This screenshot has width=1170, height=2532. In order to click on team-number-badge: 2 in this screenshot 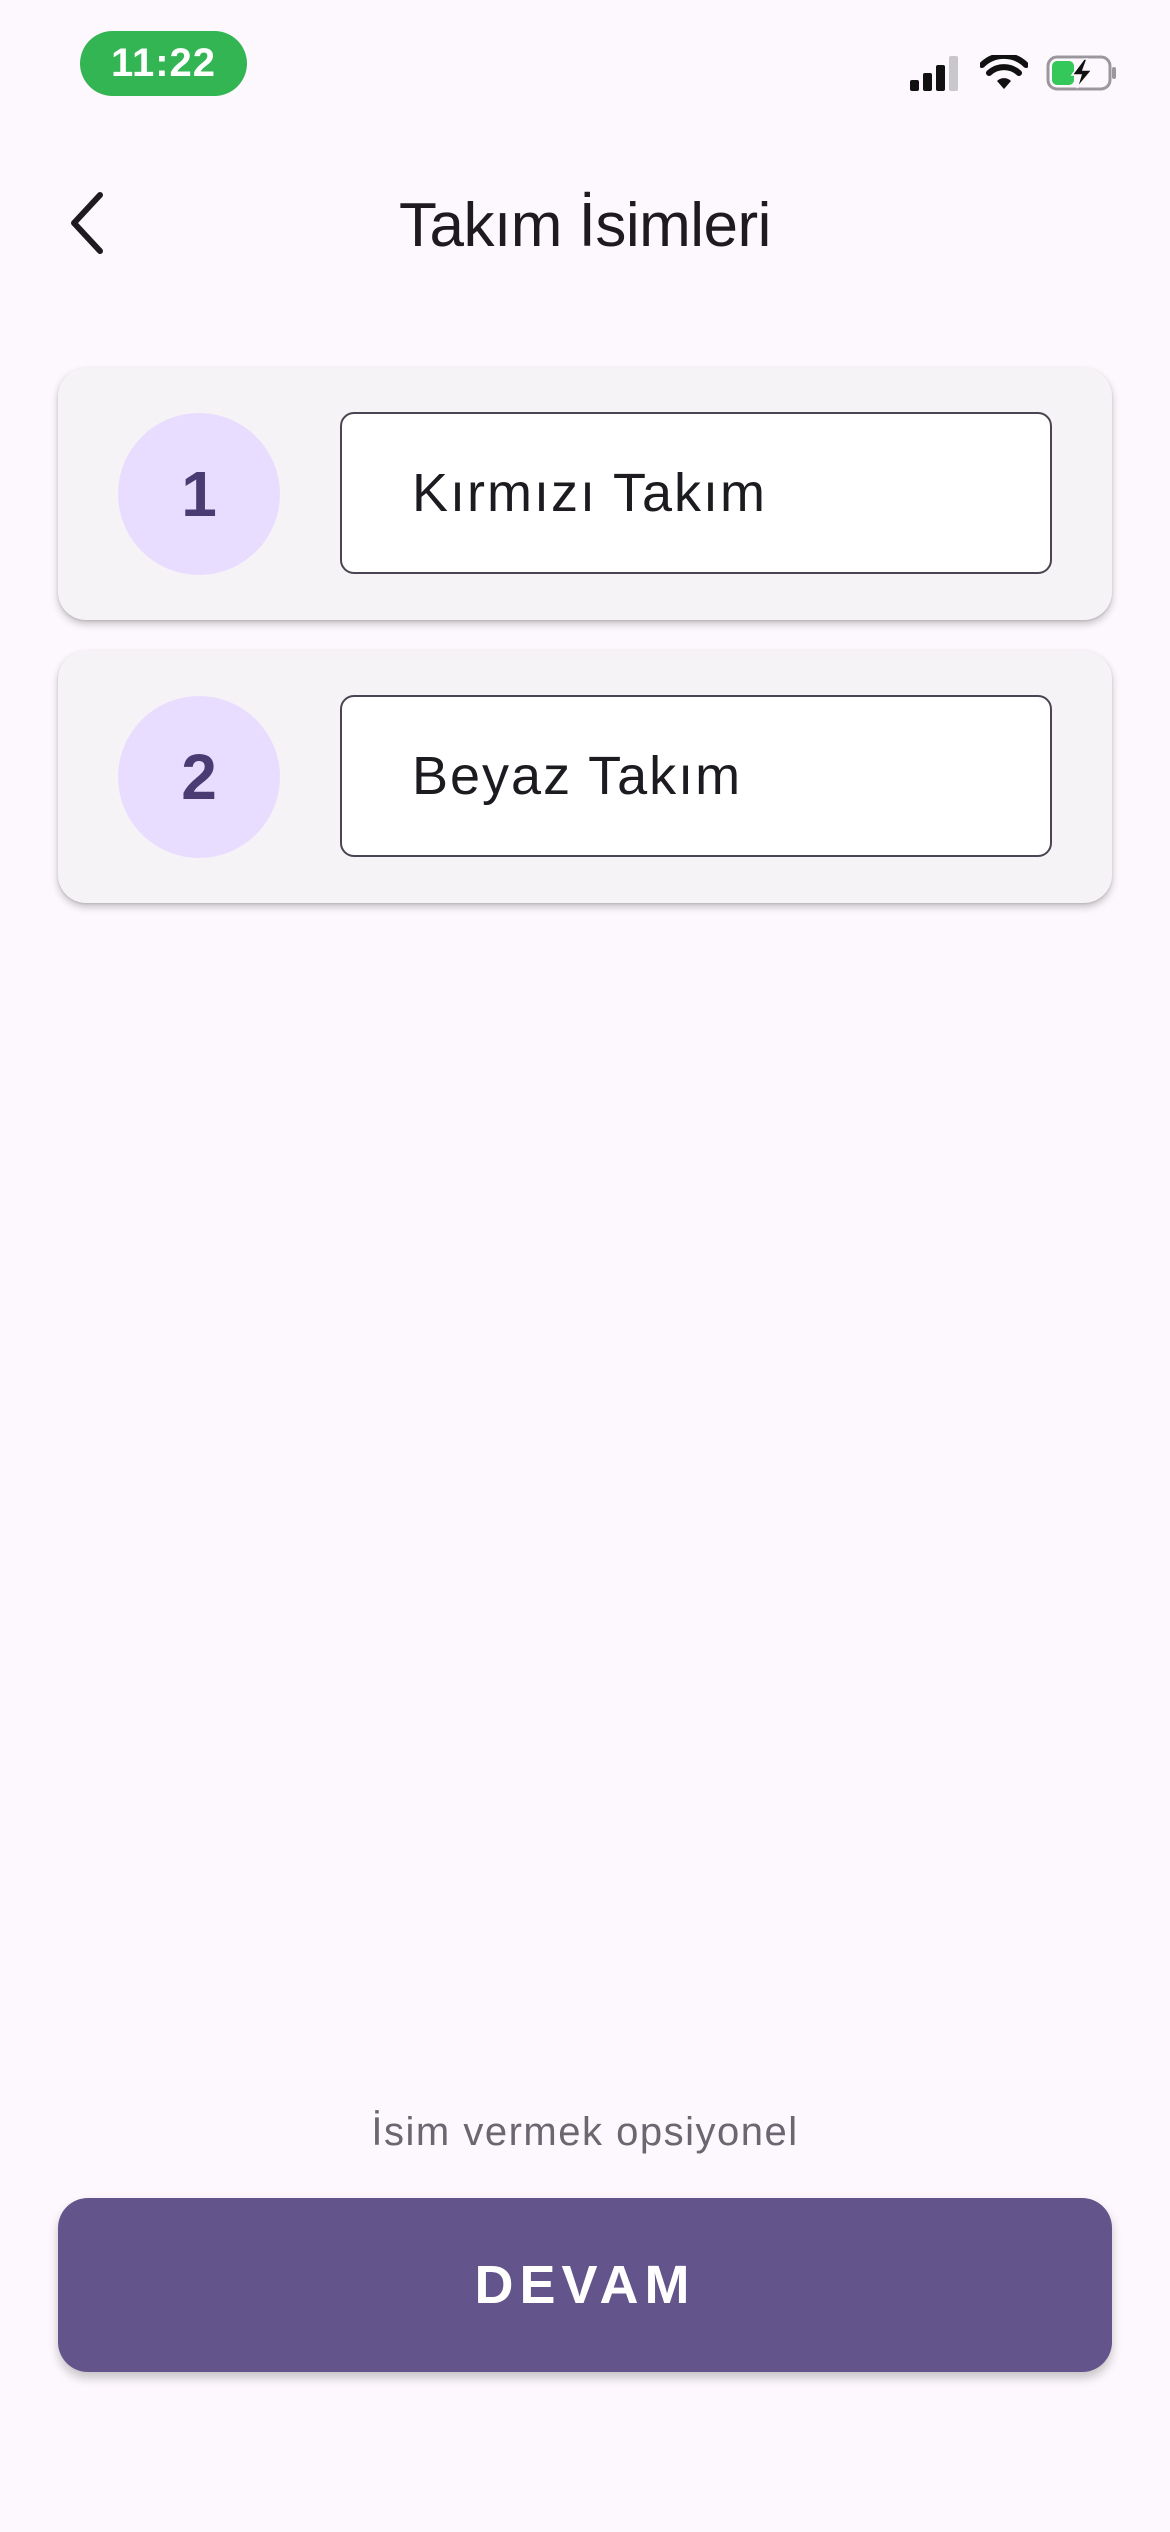, I will do `click(199, 777)`.